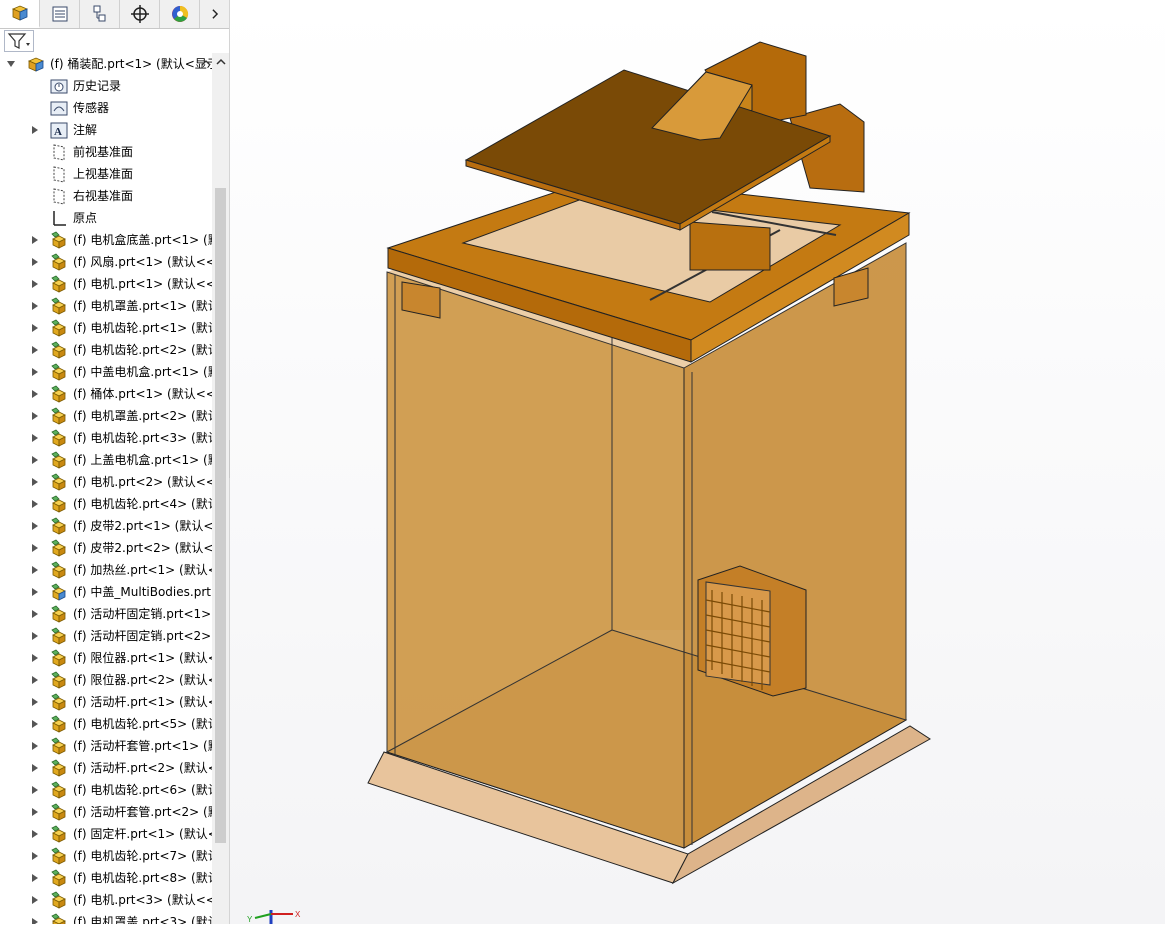 The image size is (1165, 927). What do you see at coordinates (106, 680) in the screenshot?
I see `tree-part-item: (f) 限位器.prt<2> (默认<` at bounding box center [106, 680].